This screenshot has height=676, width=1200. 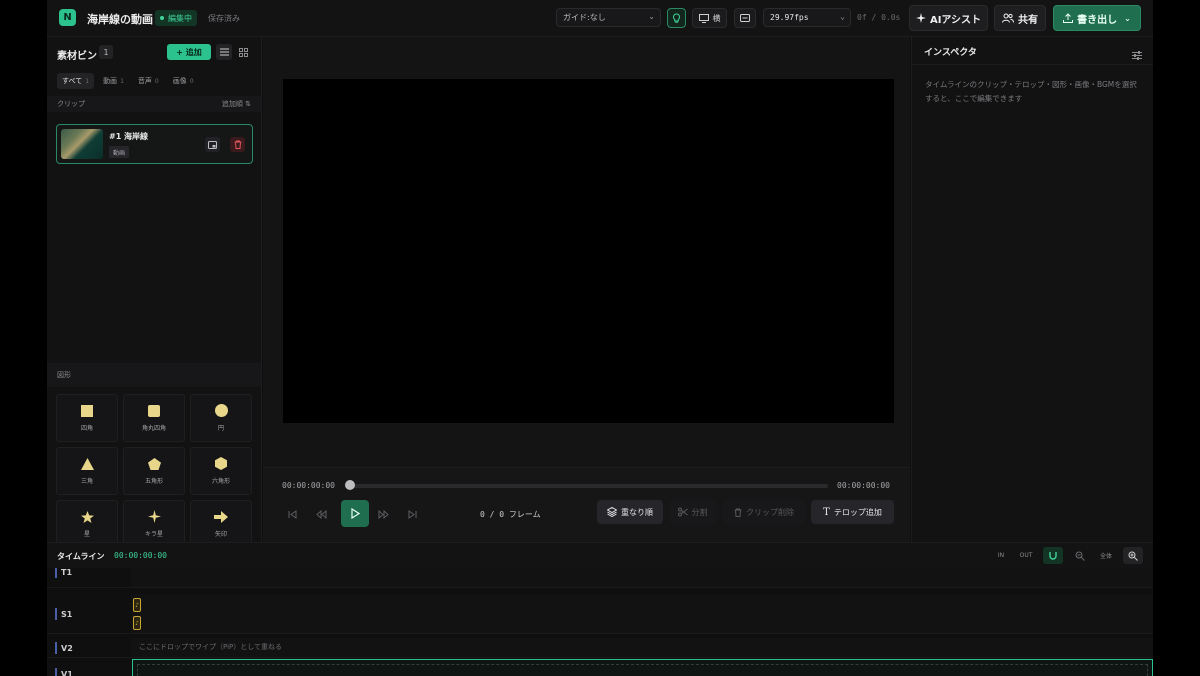 What do you see at coordinates (87, 463) in the screenshot?
I see `triangle-icon` at bounding box center [87, 463].